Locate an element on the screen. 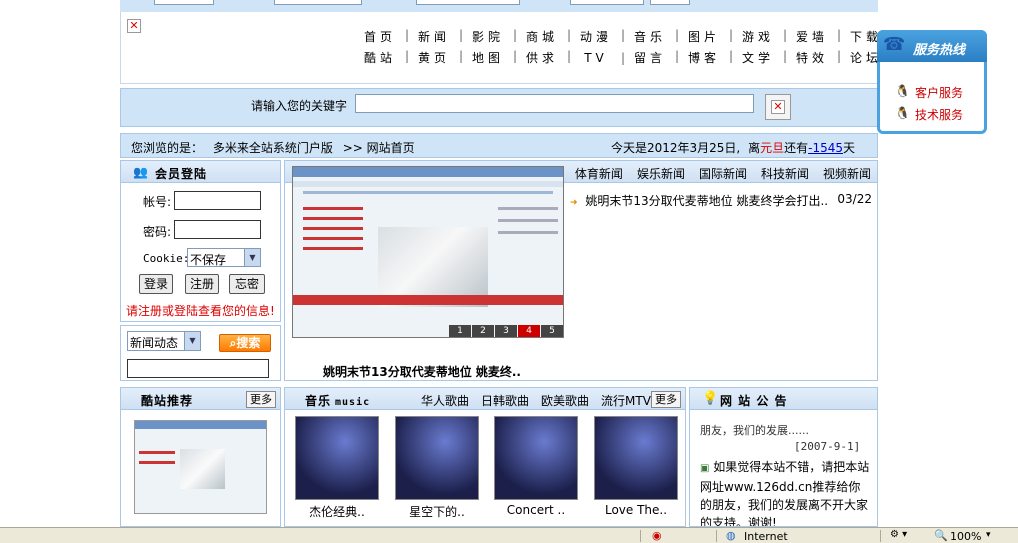 Image resolution: width=1018 pixels, height=543 pixels. nav-item-pictures: 图片 is located at coordinates (705, 36).